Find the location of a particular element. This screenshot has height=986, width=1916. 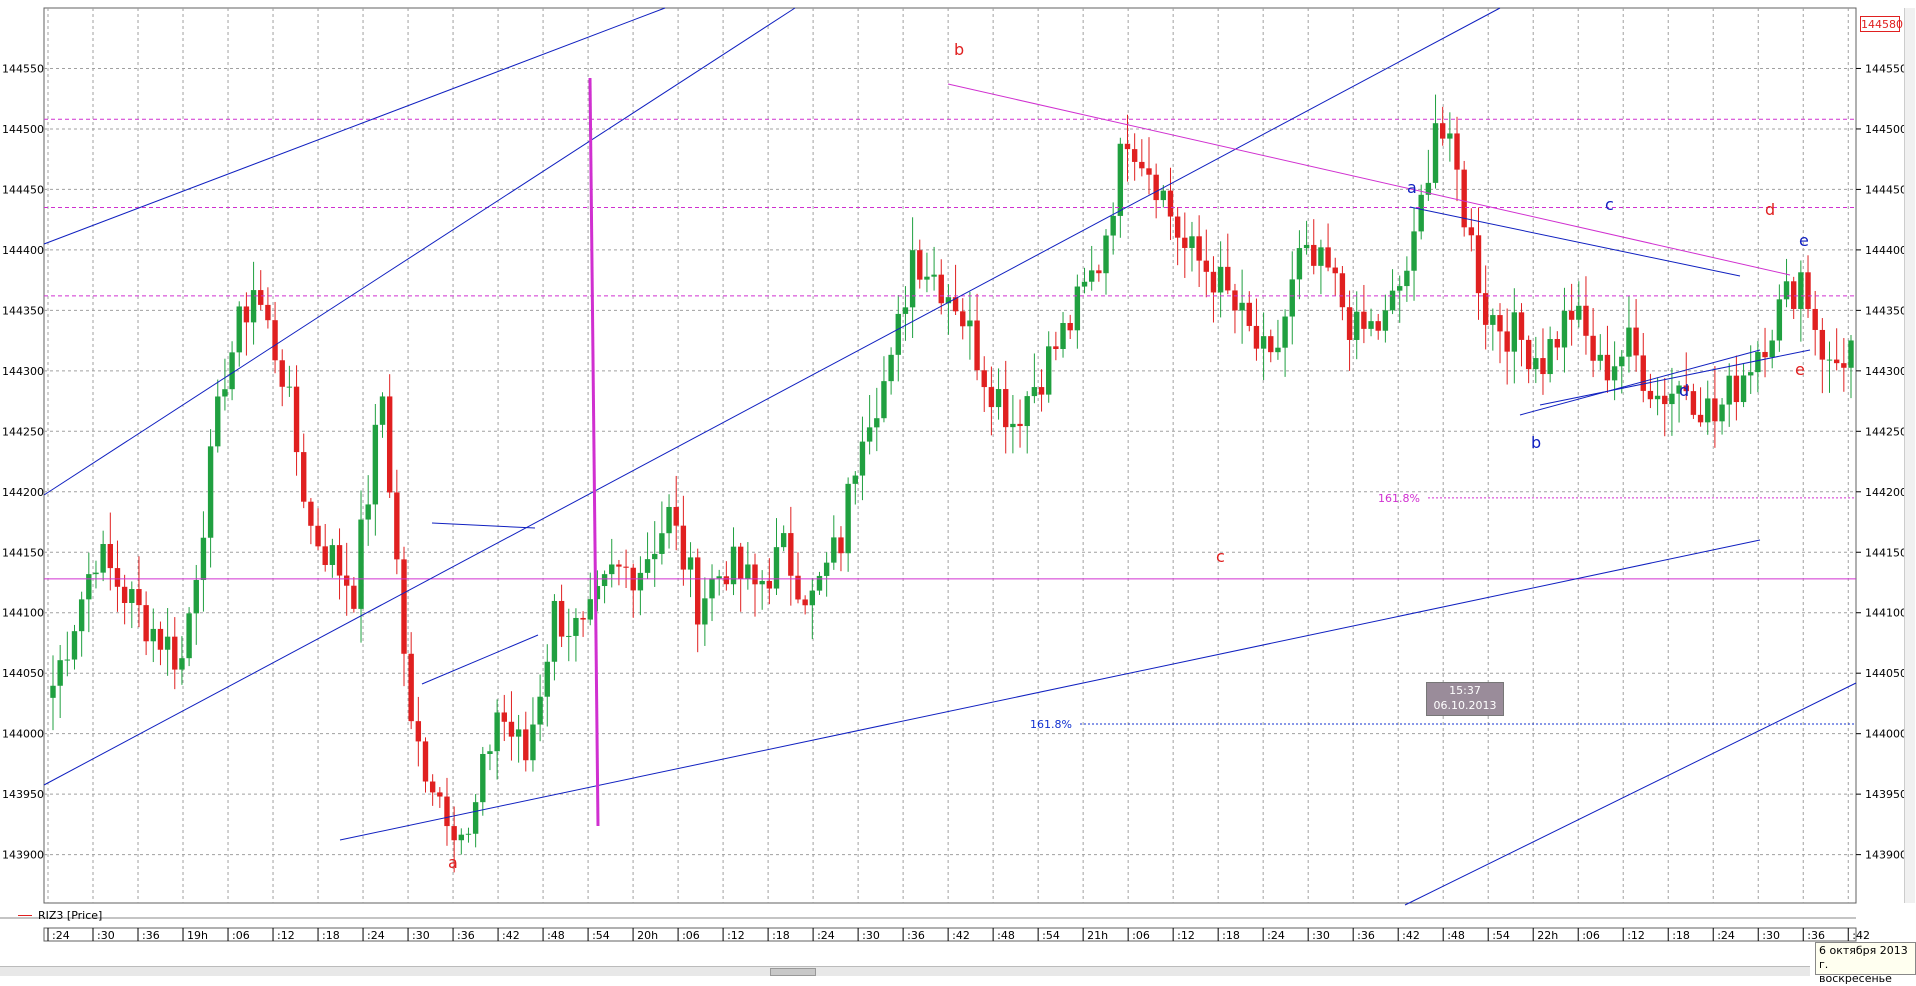

y-tick-label-right: 143950 is located at coordinates (1886, 794).